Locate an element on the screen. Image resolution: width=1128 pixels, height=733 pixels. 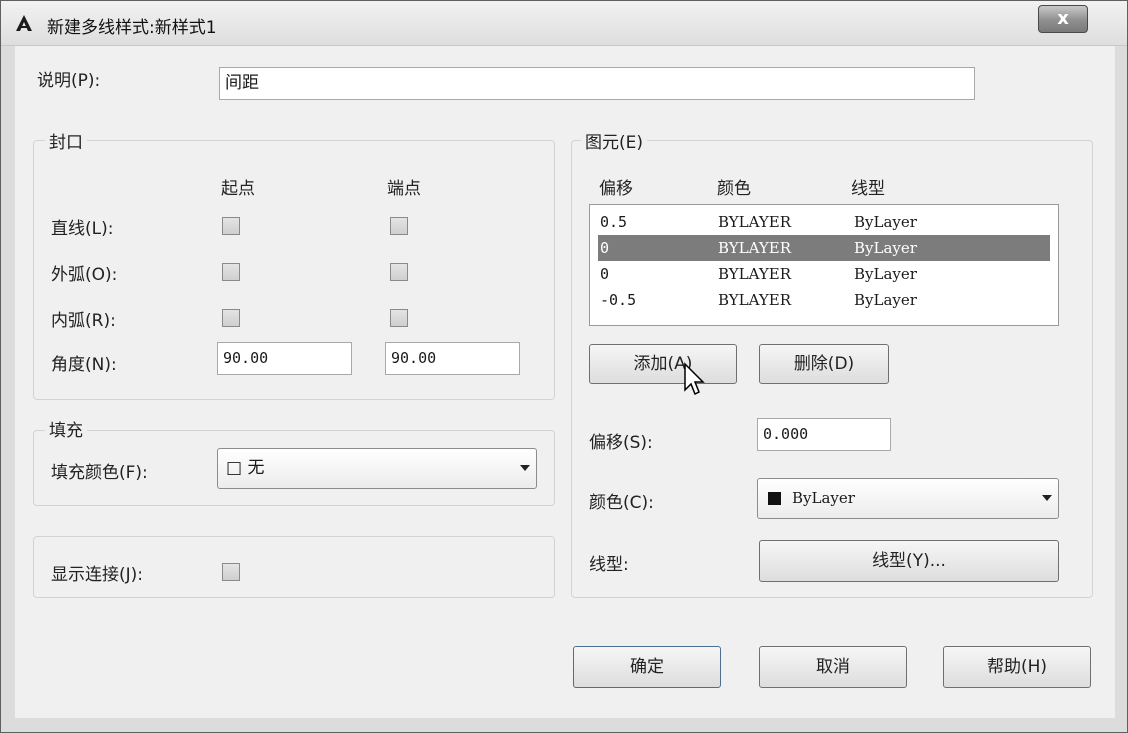
autocad-logo-icon is located at coordinates (24, 23).